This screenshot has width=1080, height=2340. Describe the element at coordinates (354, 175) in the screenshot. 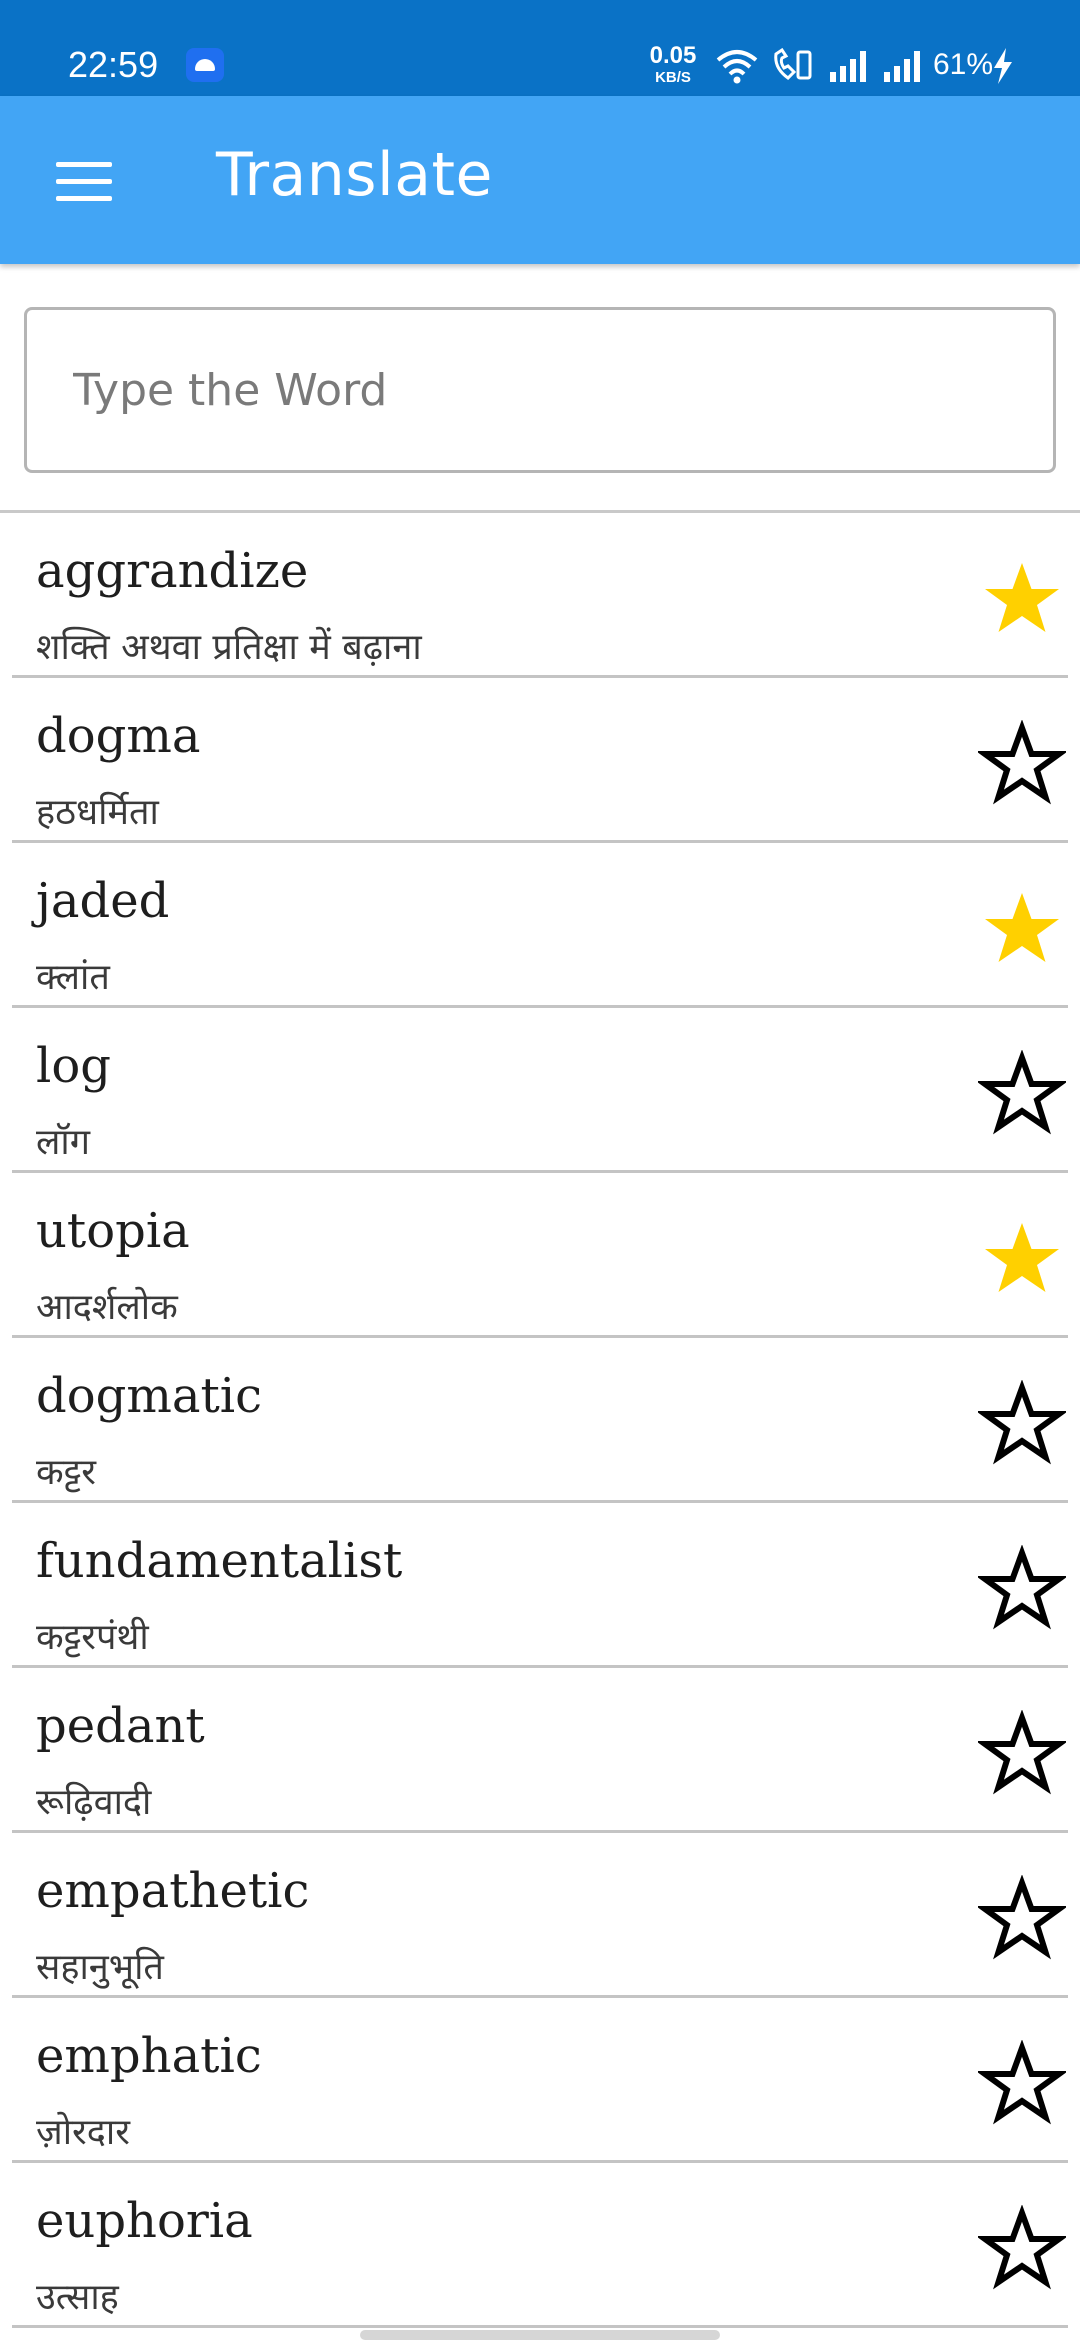

I see `app-title: Translate` at that location.